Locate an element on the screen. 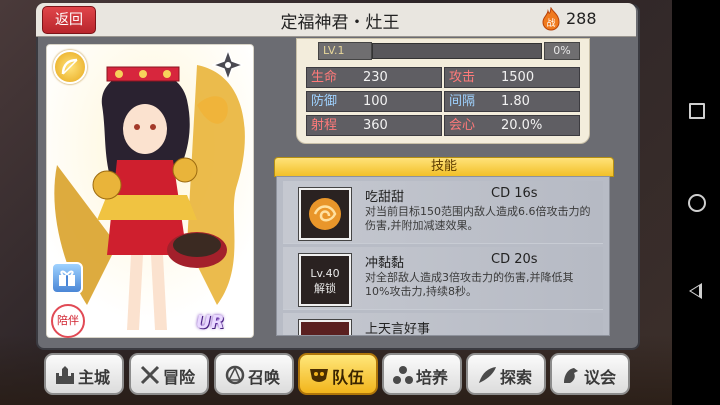  skill-row: 上天言好事 is located at coordinates (443, 324).